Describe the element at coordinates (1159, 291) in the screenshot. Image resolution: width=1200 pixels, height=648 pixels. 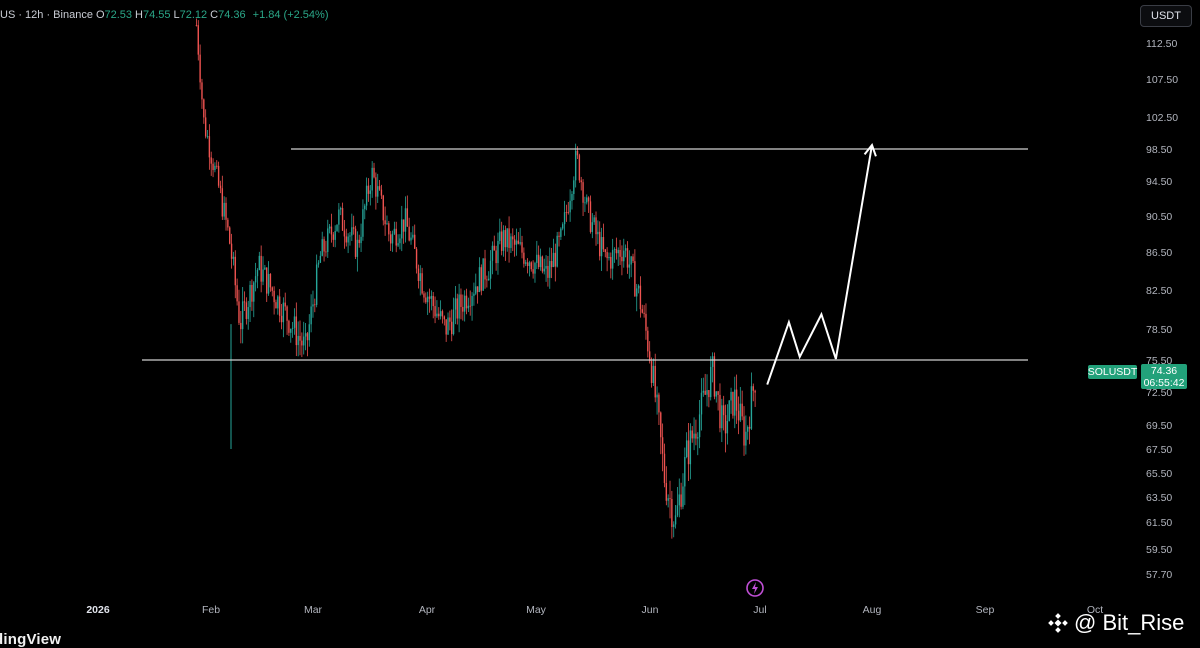
I see `price-tick-label: 82.50` at that location.